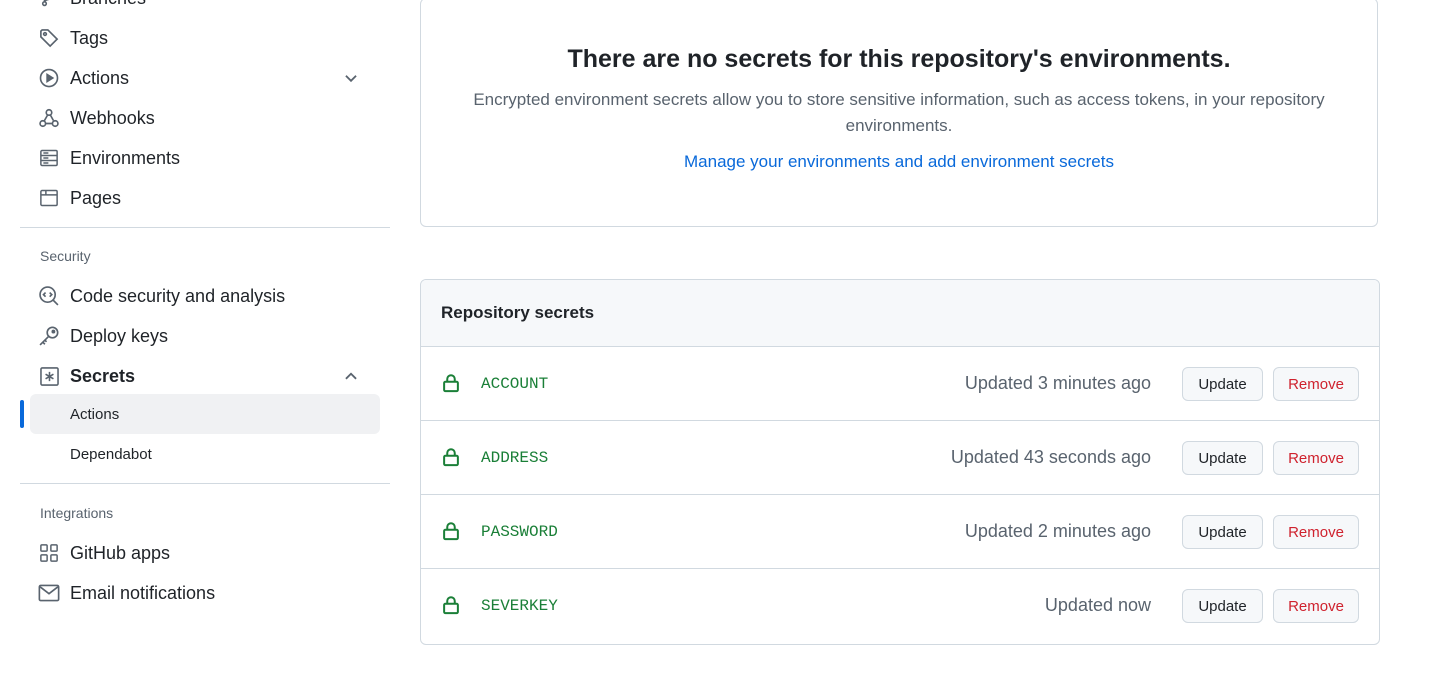  Describe the element at coordinates (200, 9) in the screenshot. I see `sidebar-item-branches: Branches` at that location.